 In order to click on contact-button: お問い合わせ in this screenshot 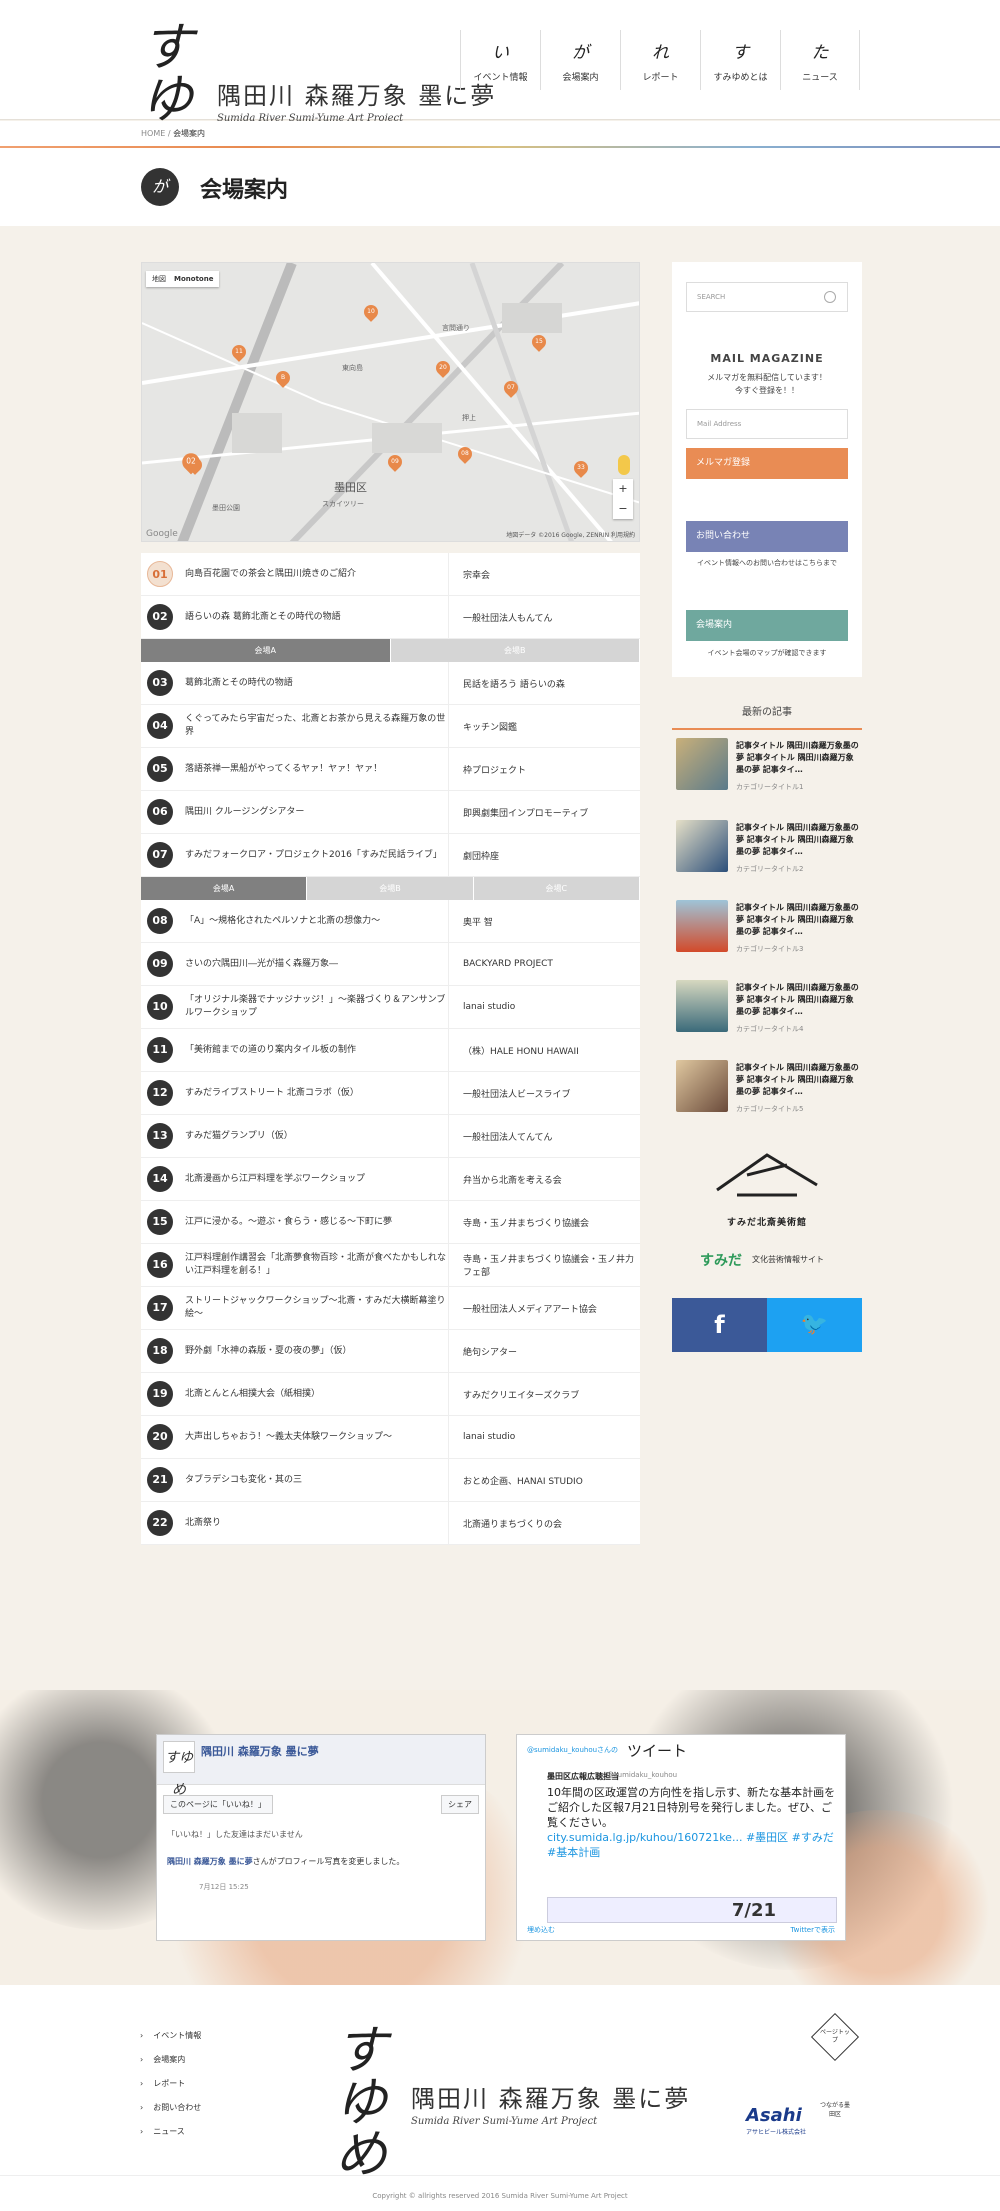, I will do `click(767, 536)`.